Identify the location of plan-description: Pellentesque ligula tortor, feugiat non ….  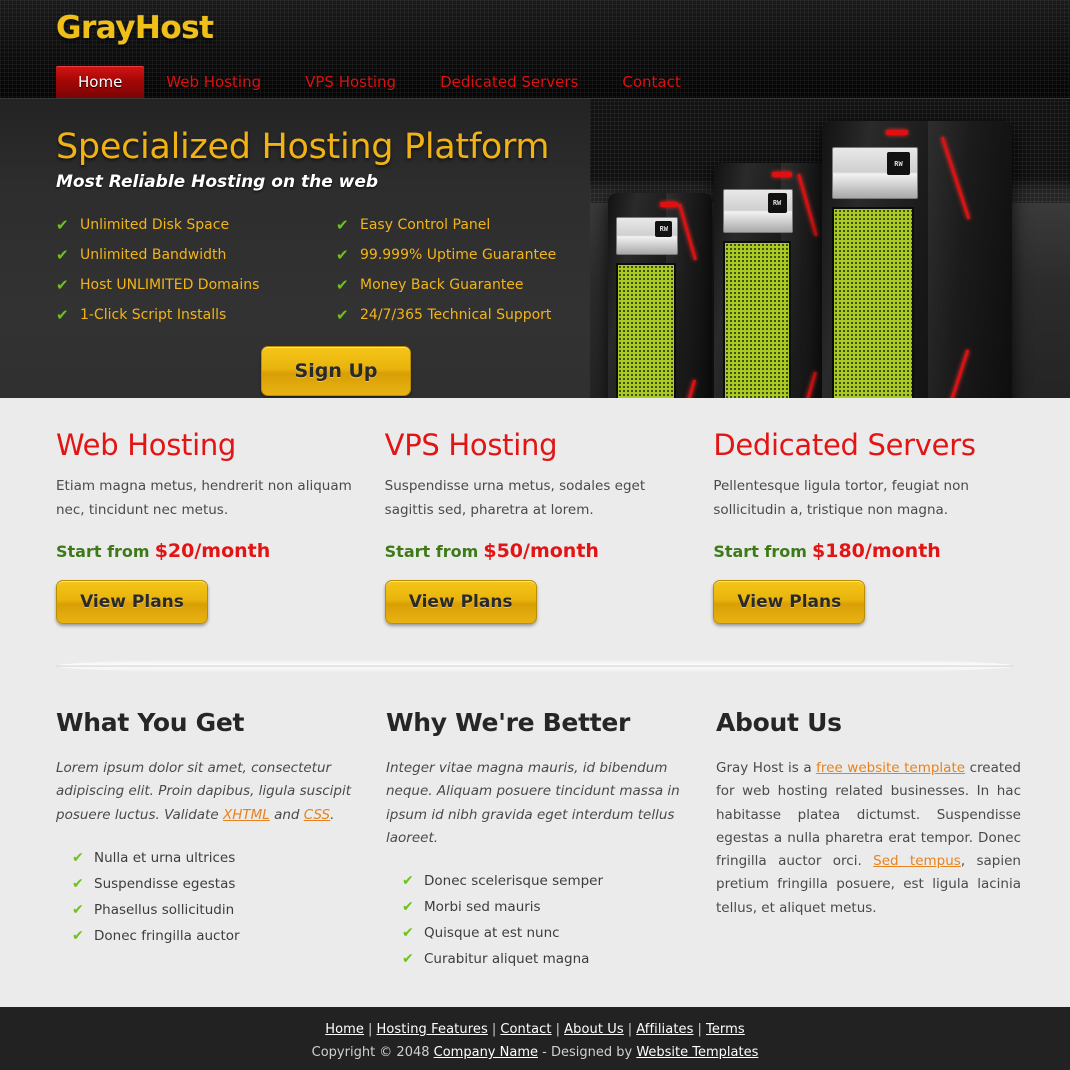
(841, 498).